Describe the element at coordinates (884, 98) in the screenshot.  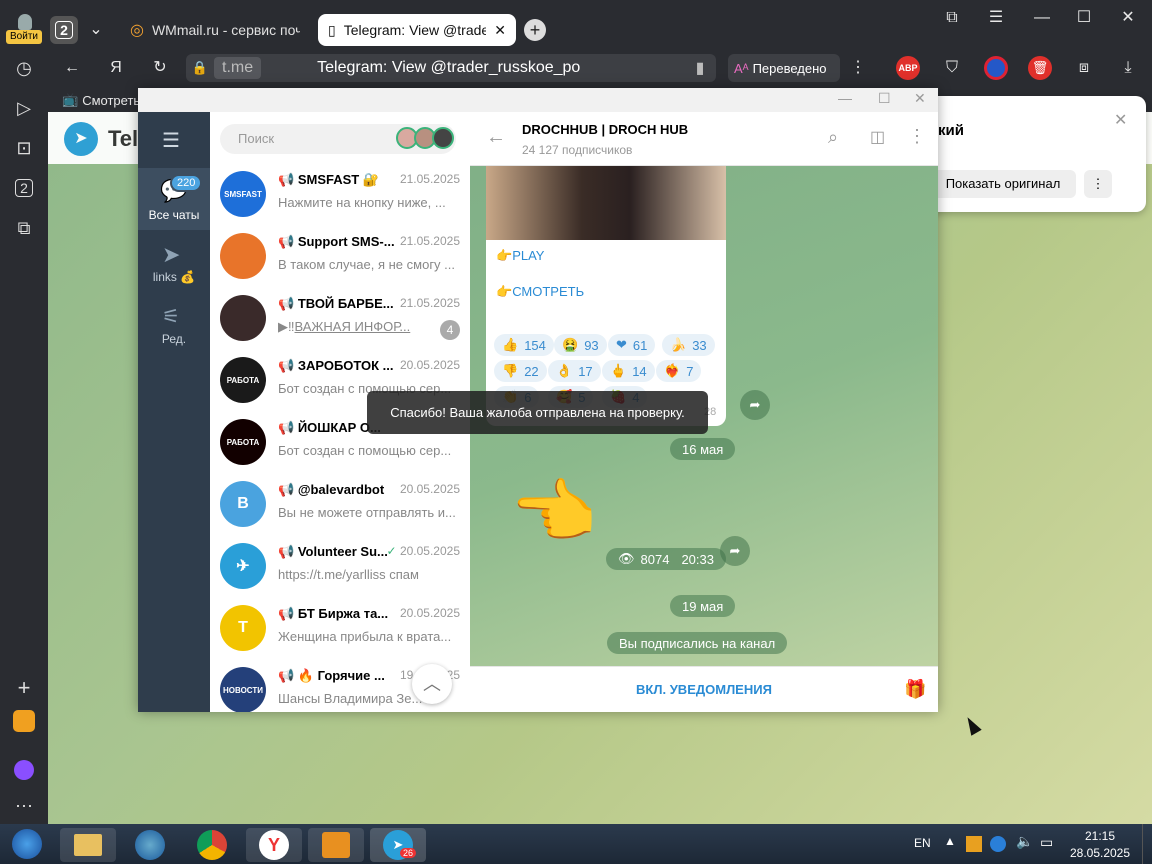
I see `tg-maximize-icon: ☐` at that location.